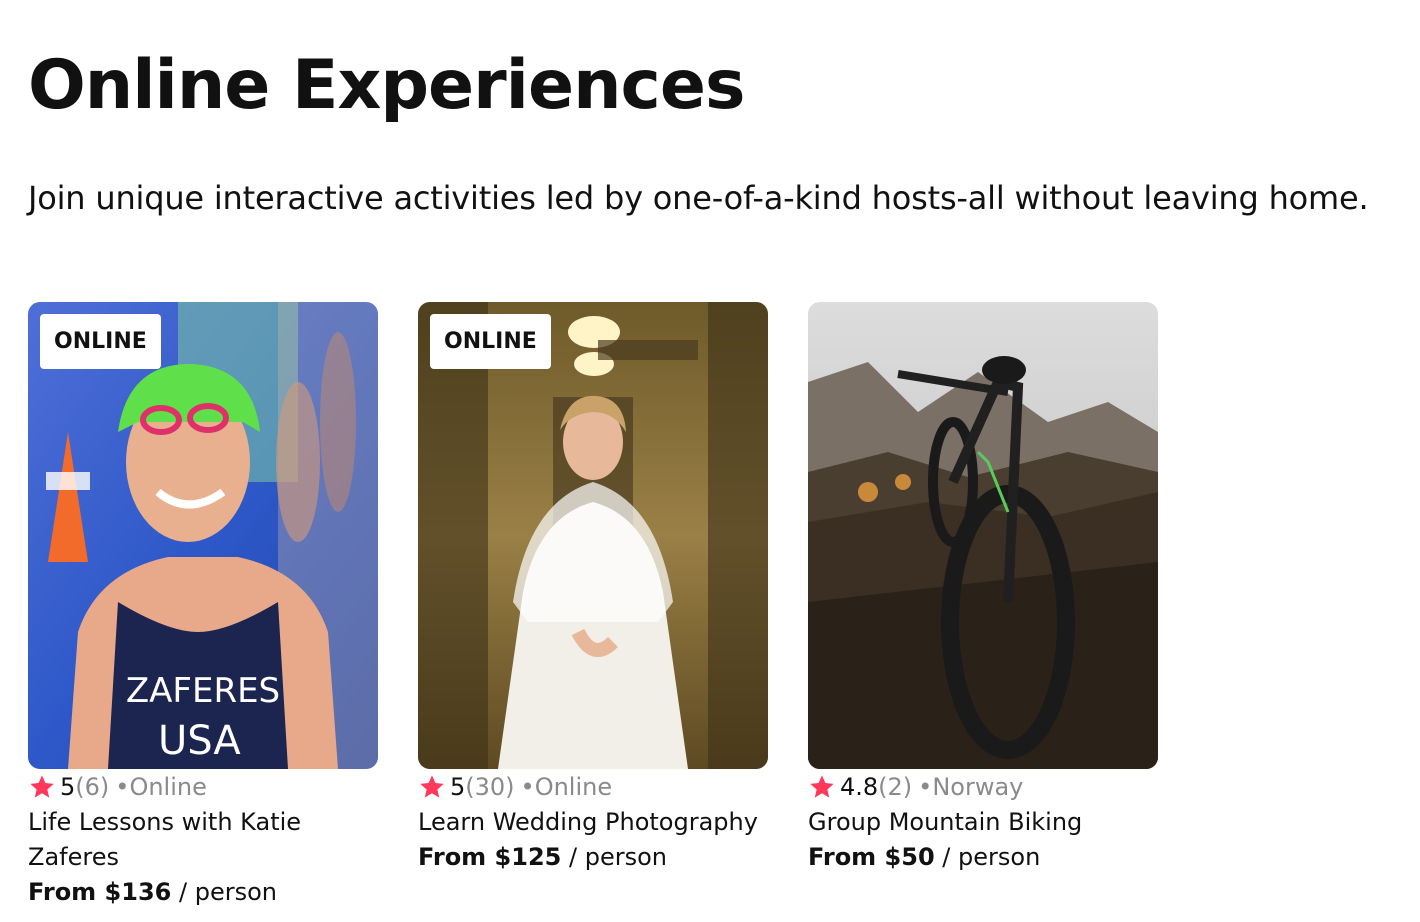 The width and height of the screenshot is (1420, 922). I want to click on review-count: (2), so click(895, 787).